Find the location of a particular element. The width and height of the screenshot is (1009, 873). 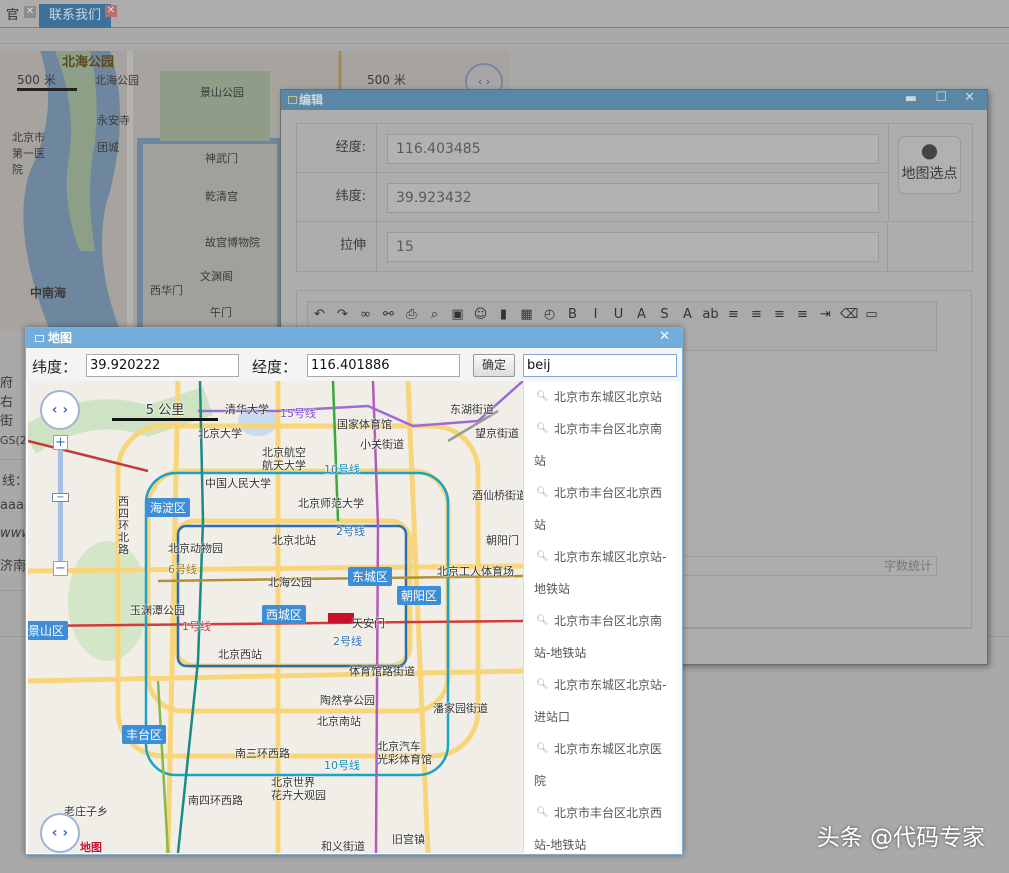

close-button: ✕ is located at coordinates (664, 336).